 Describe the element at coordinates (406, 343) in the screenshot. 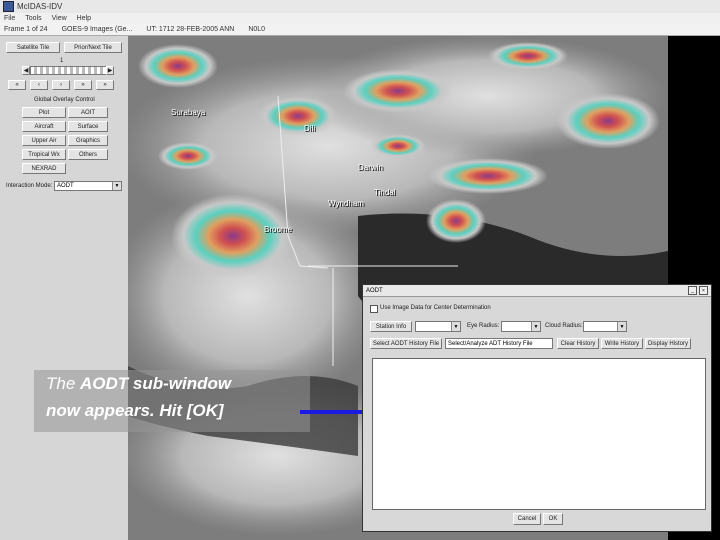

I see `select-history-file-button: Select AODT History File` at that location.